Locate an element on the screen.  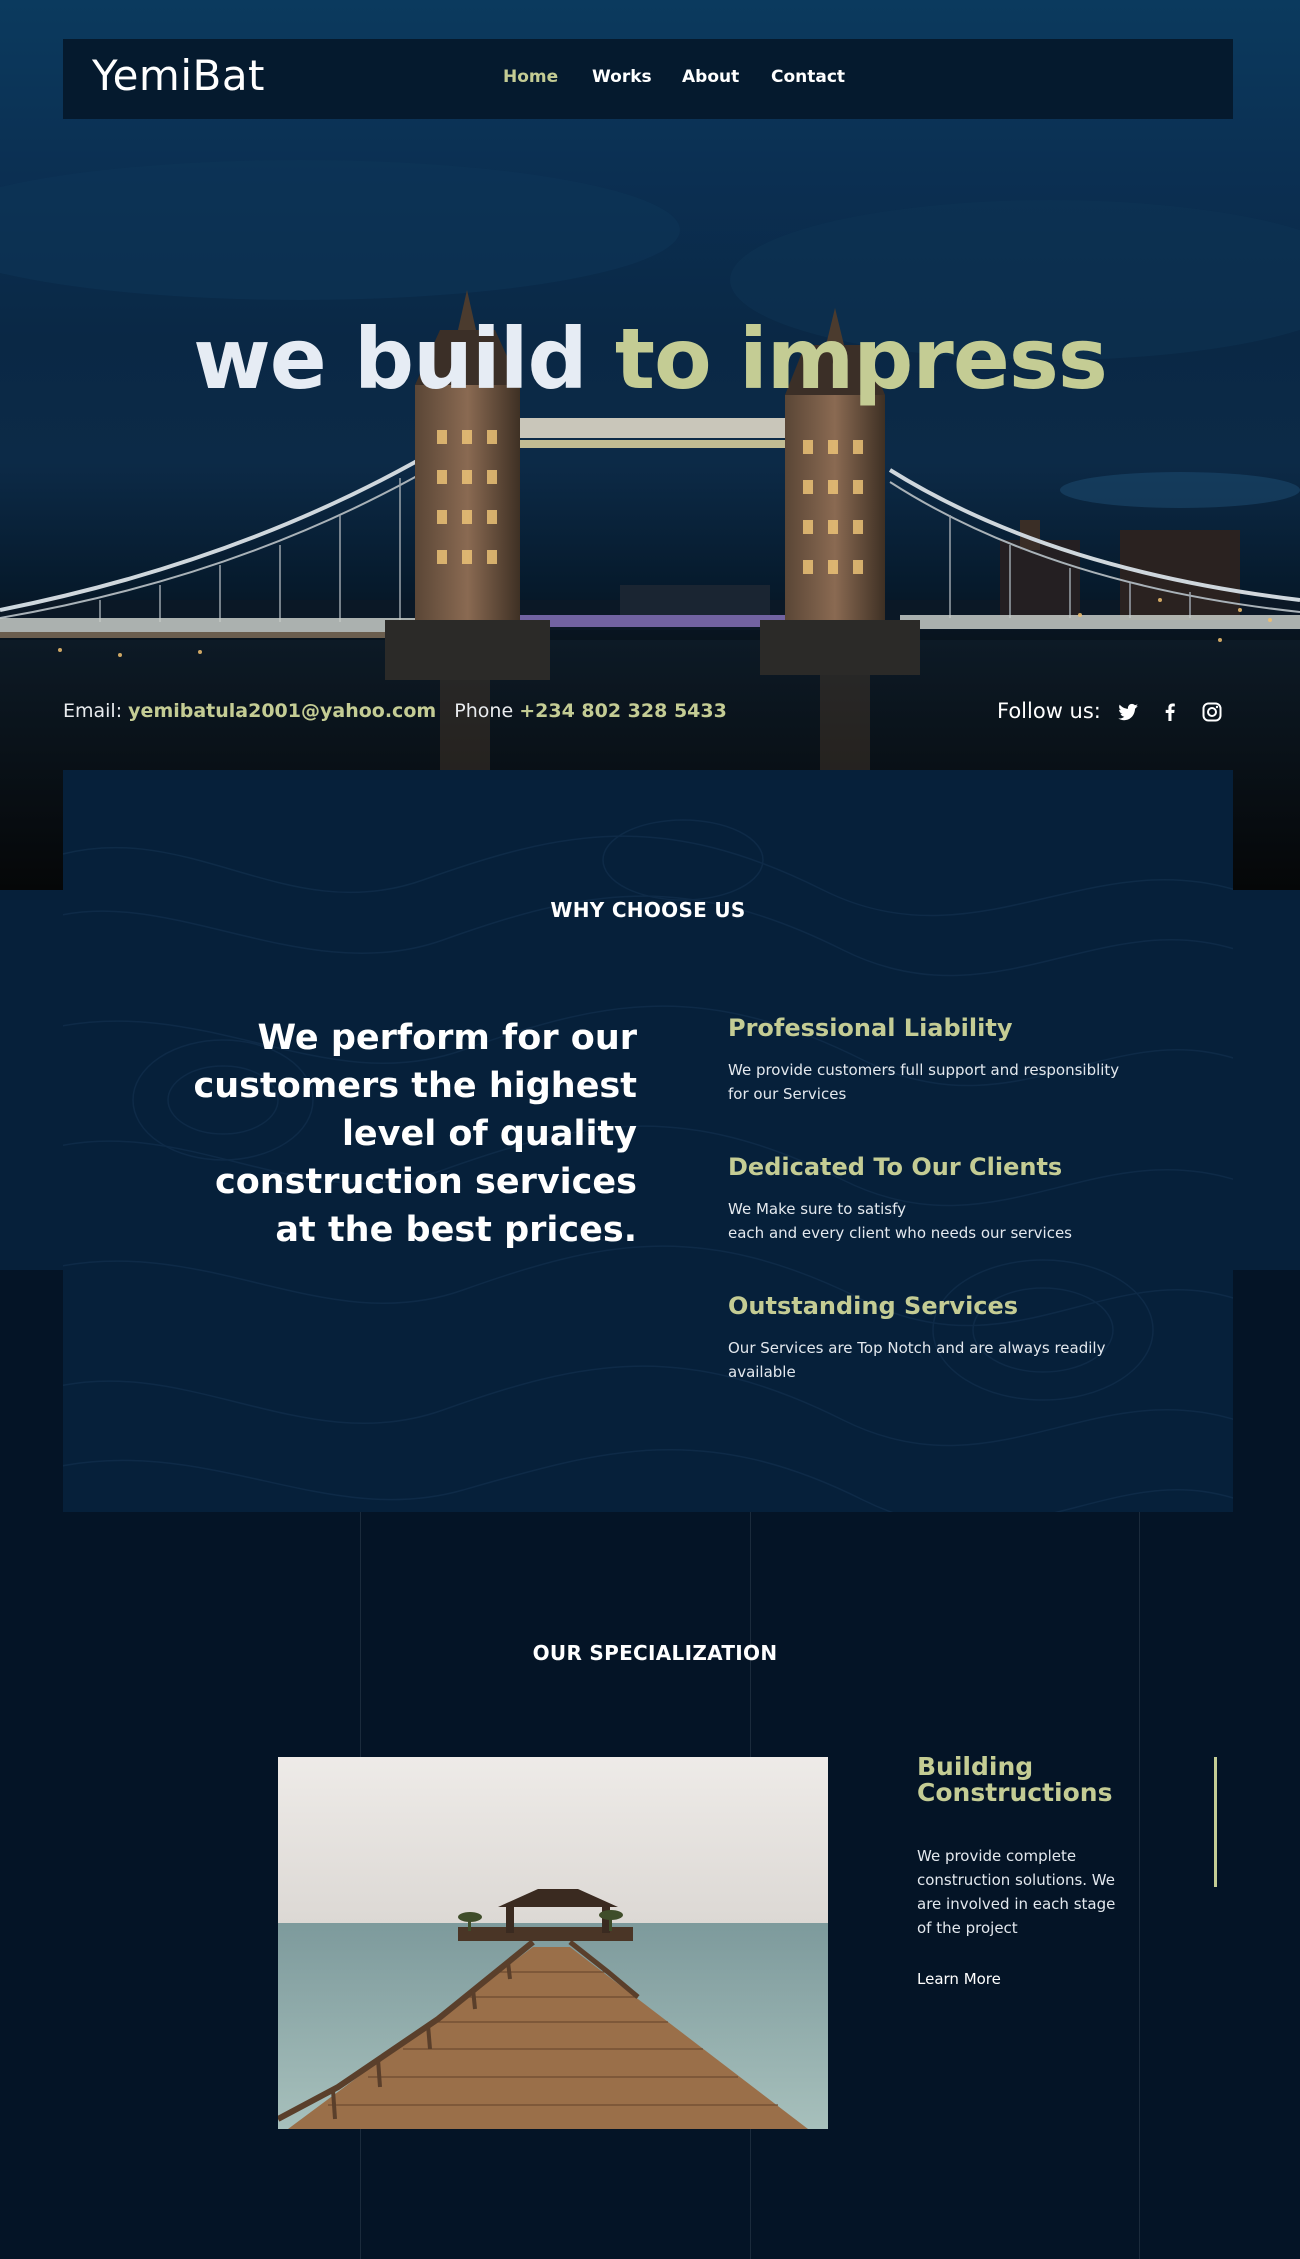
phone-link: +234 802 328 5433 is located at coordinates (623, 711).